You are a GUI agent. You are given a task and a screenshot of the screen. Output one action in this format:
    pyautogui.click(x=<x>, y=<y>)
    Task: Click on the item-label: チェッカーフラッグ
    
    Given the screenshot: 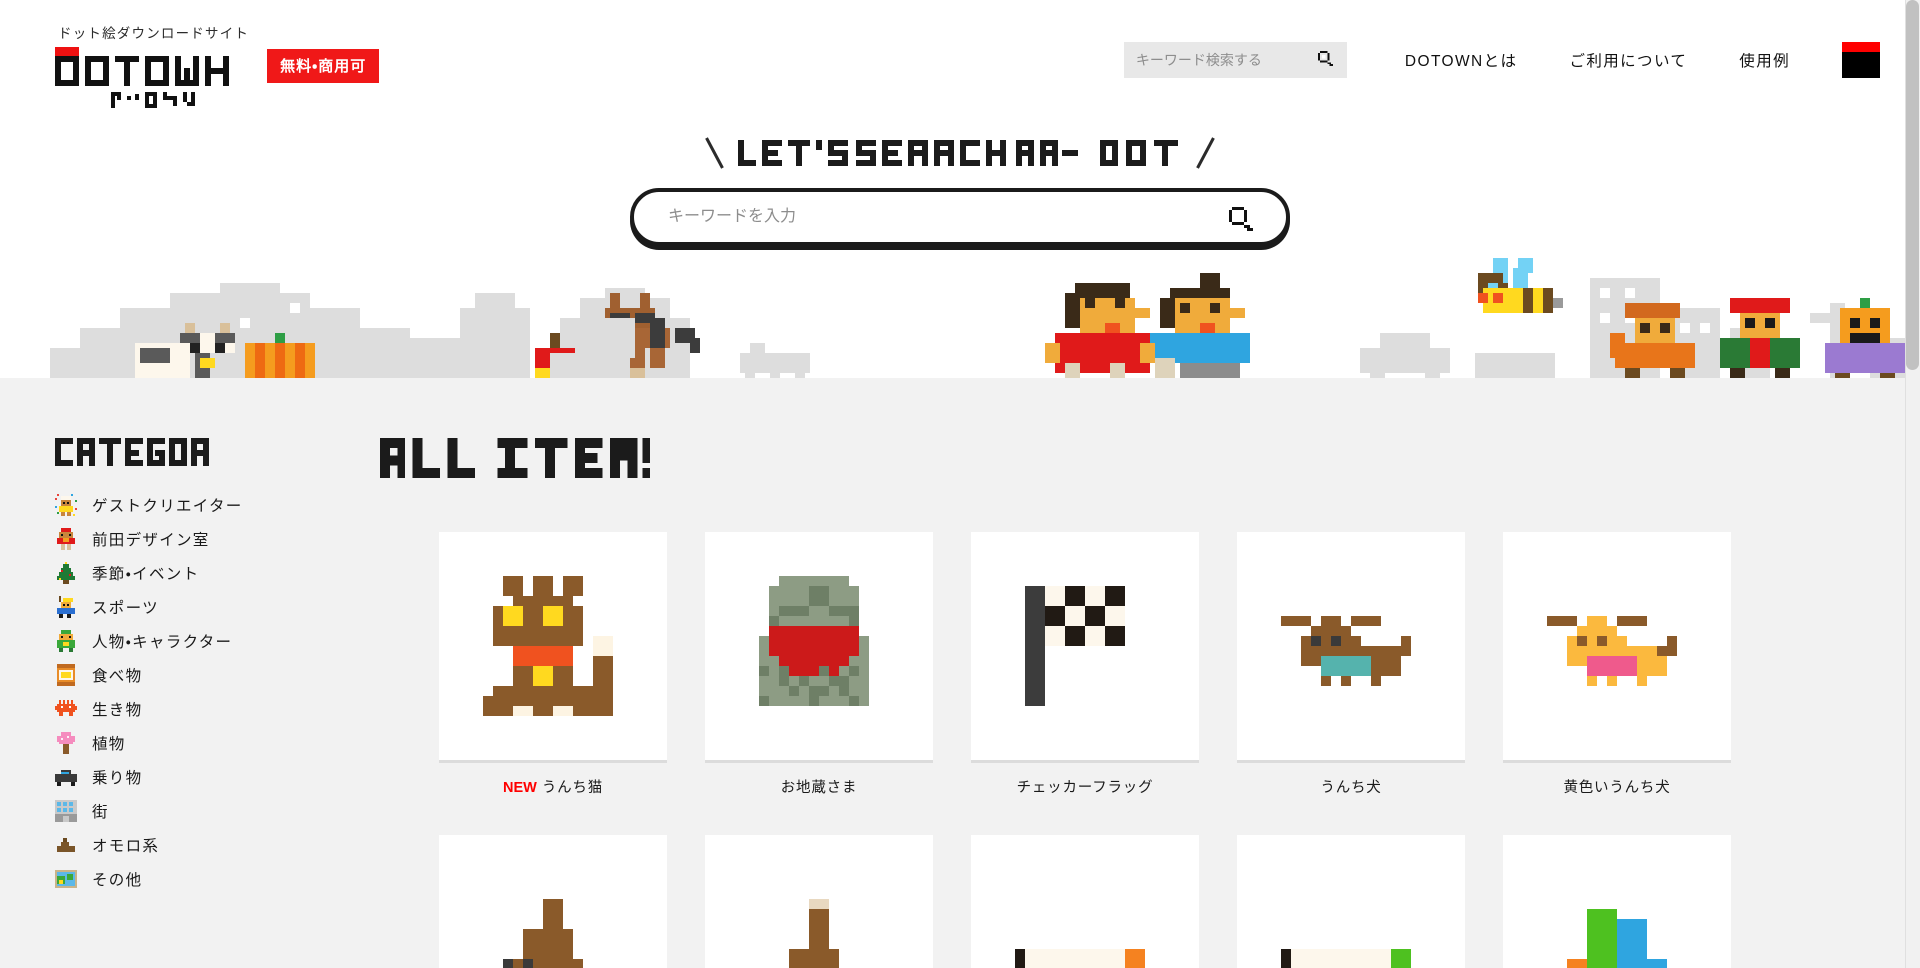 What is the action you would take?
    pyautogui.click(x=1085, y=786)
    